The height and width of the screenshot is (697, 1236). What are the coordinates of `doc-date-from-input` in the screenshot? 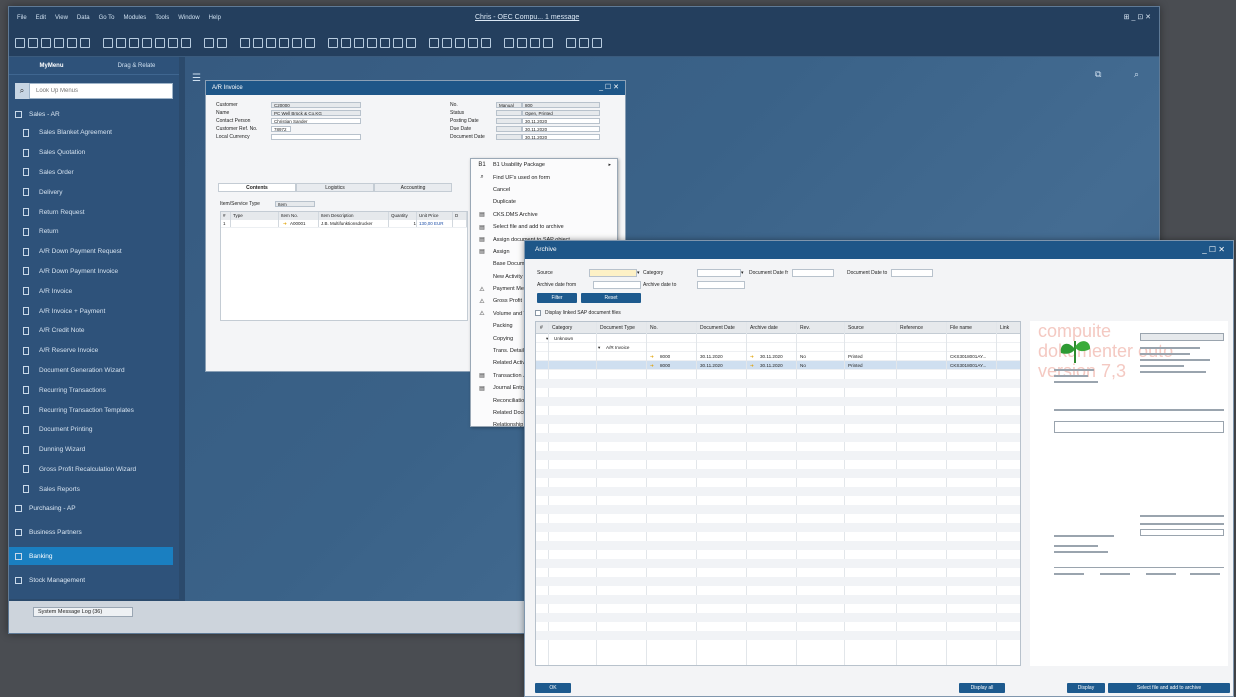 It's located at (813, 273).